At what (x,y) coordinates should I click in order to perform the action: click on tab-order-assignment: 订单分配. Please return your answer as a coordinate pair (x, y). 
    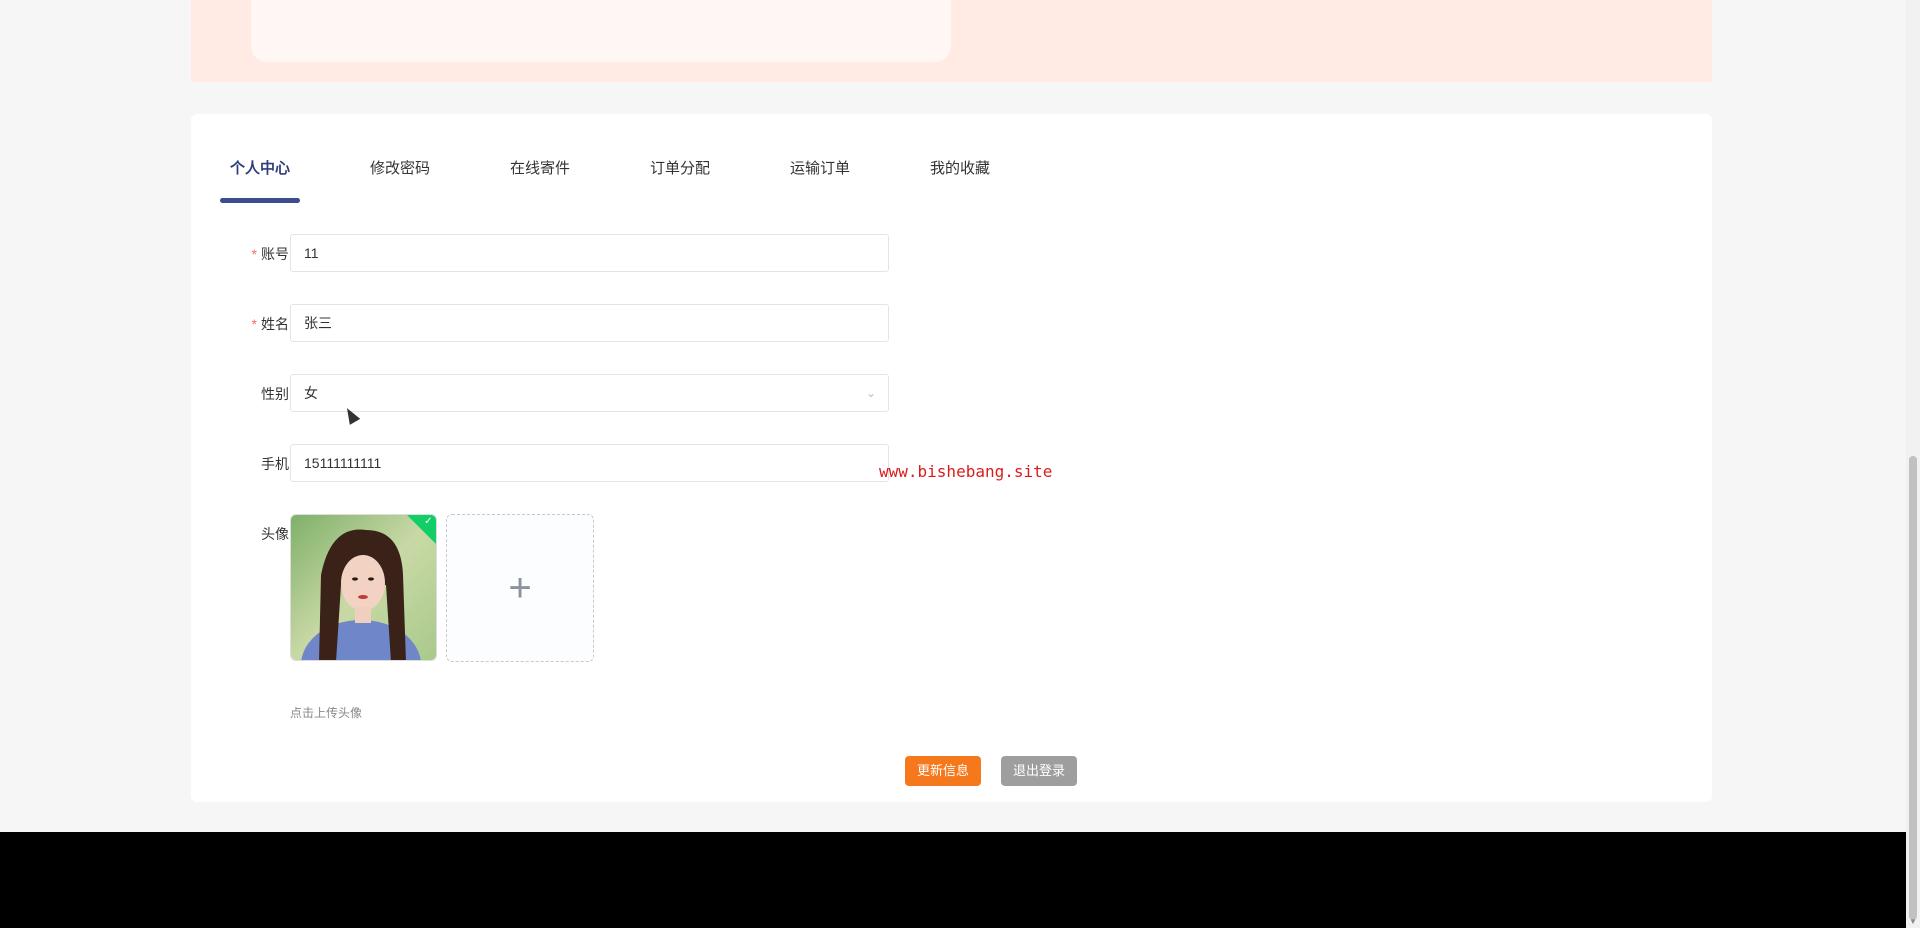
    Looking at the image, I should click on (710, 181).